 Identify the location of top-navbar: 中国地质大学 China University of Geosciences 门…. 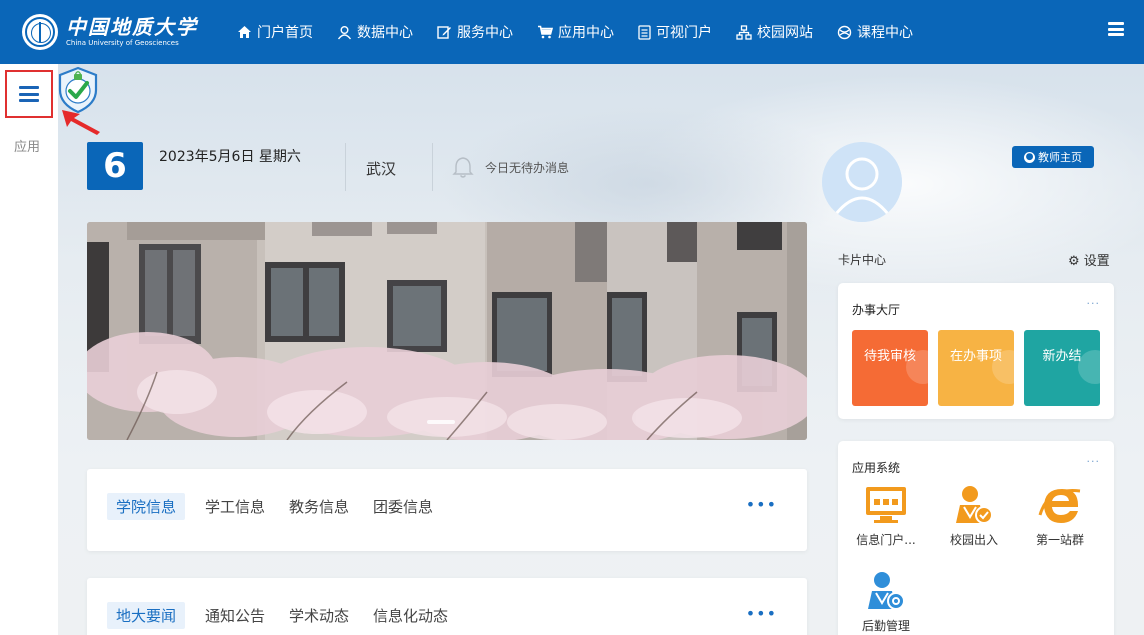
(572, 32).